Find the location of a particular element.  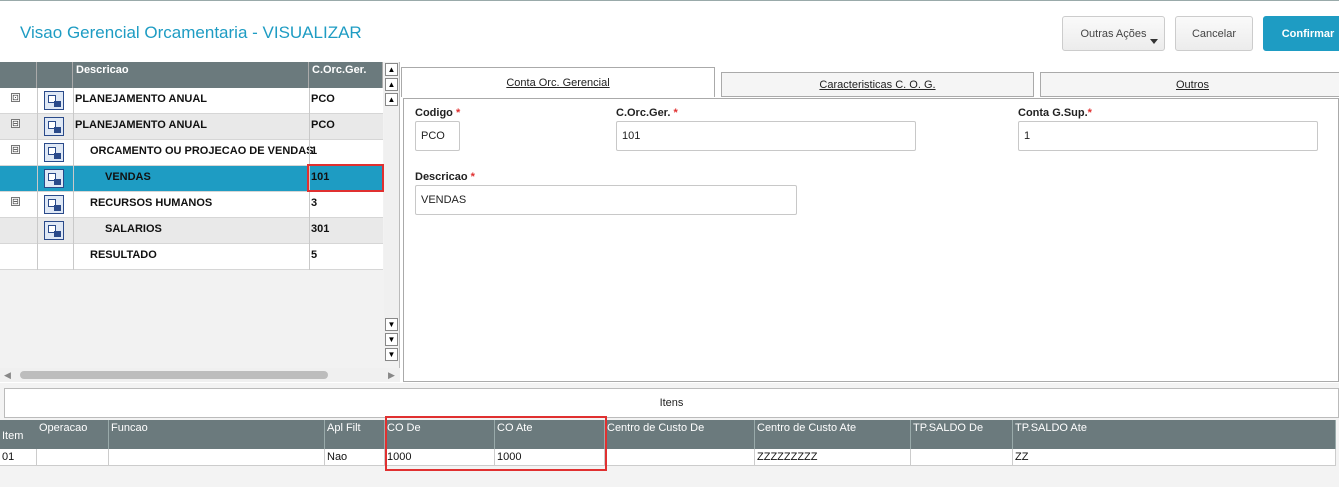

collapse-icon: ⊡ is located at coordinates (15, 97).